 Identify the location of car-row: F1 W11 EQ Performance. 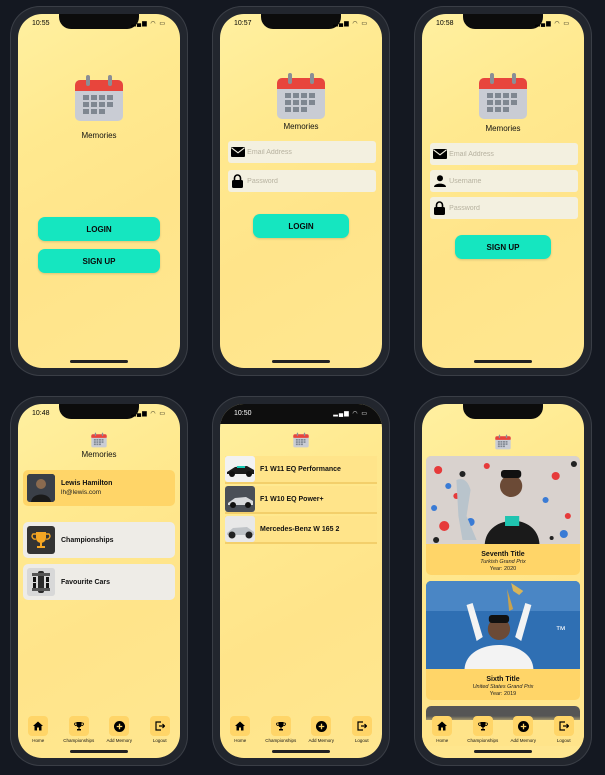
(301, 470).